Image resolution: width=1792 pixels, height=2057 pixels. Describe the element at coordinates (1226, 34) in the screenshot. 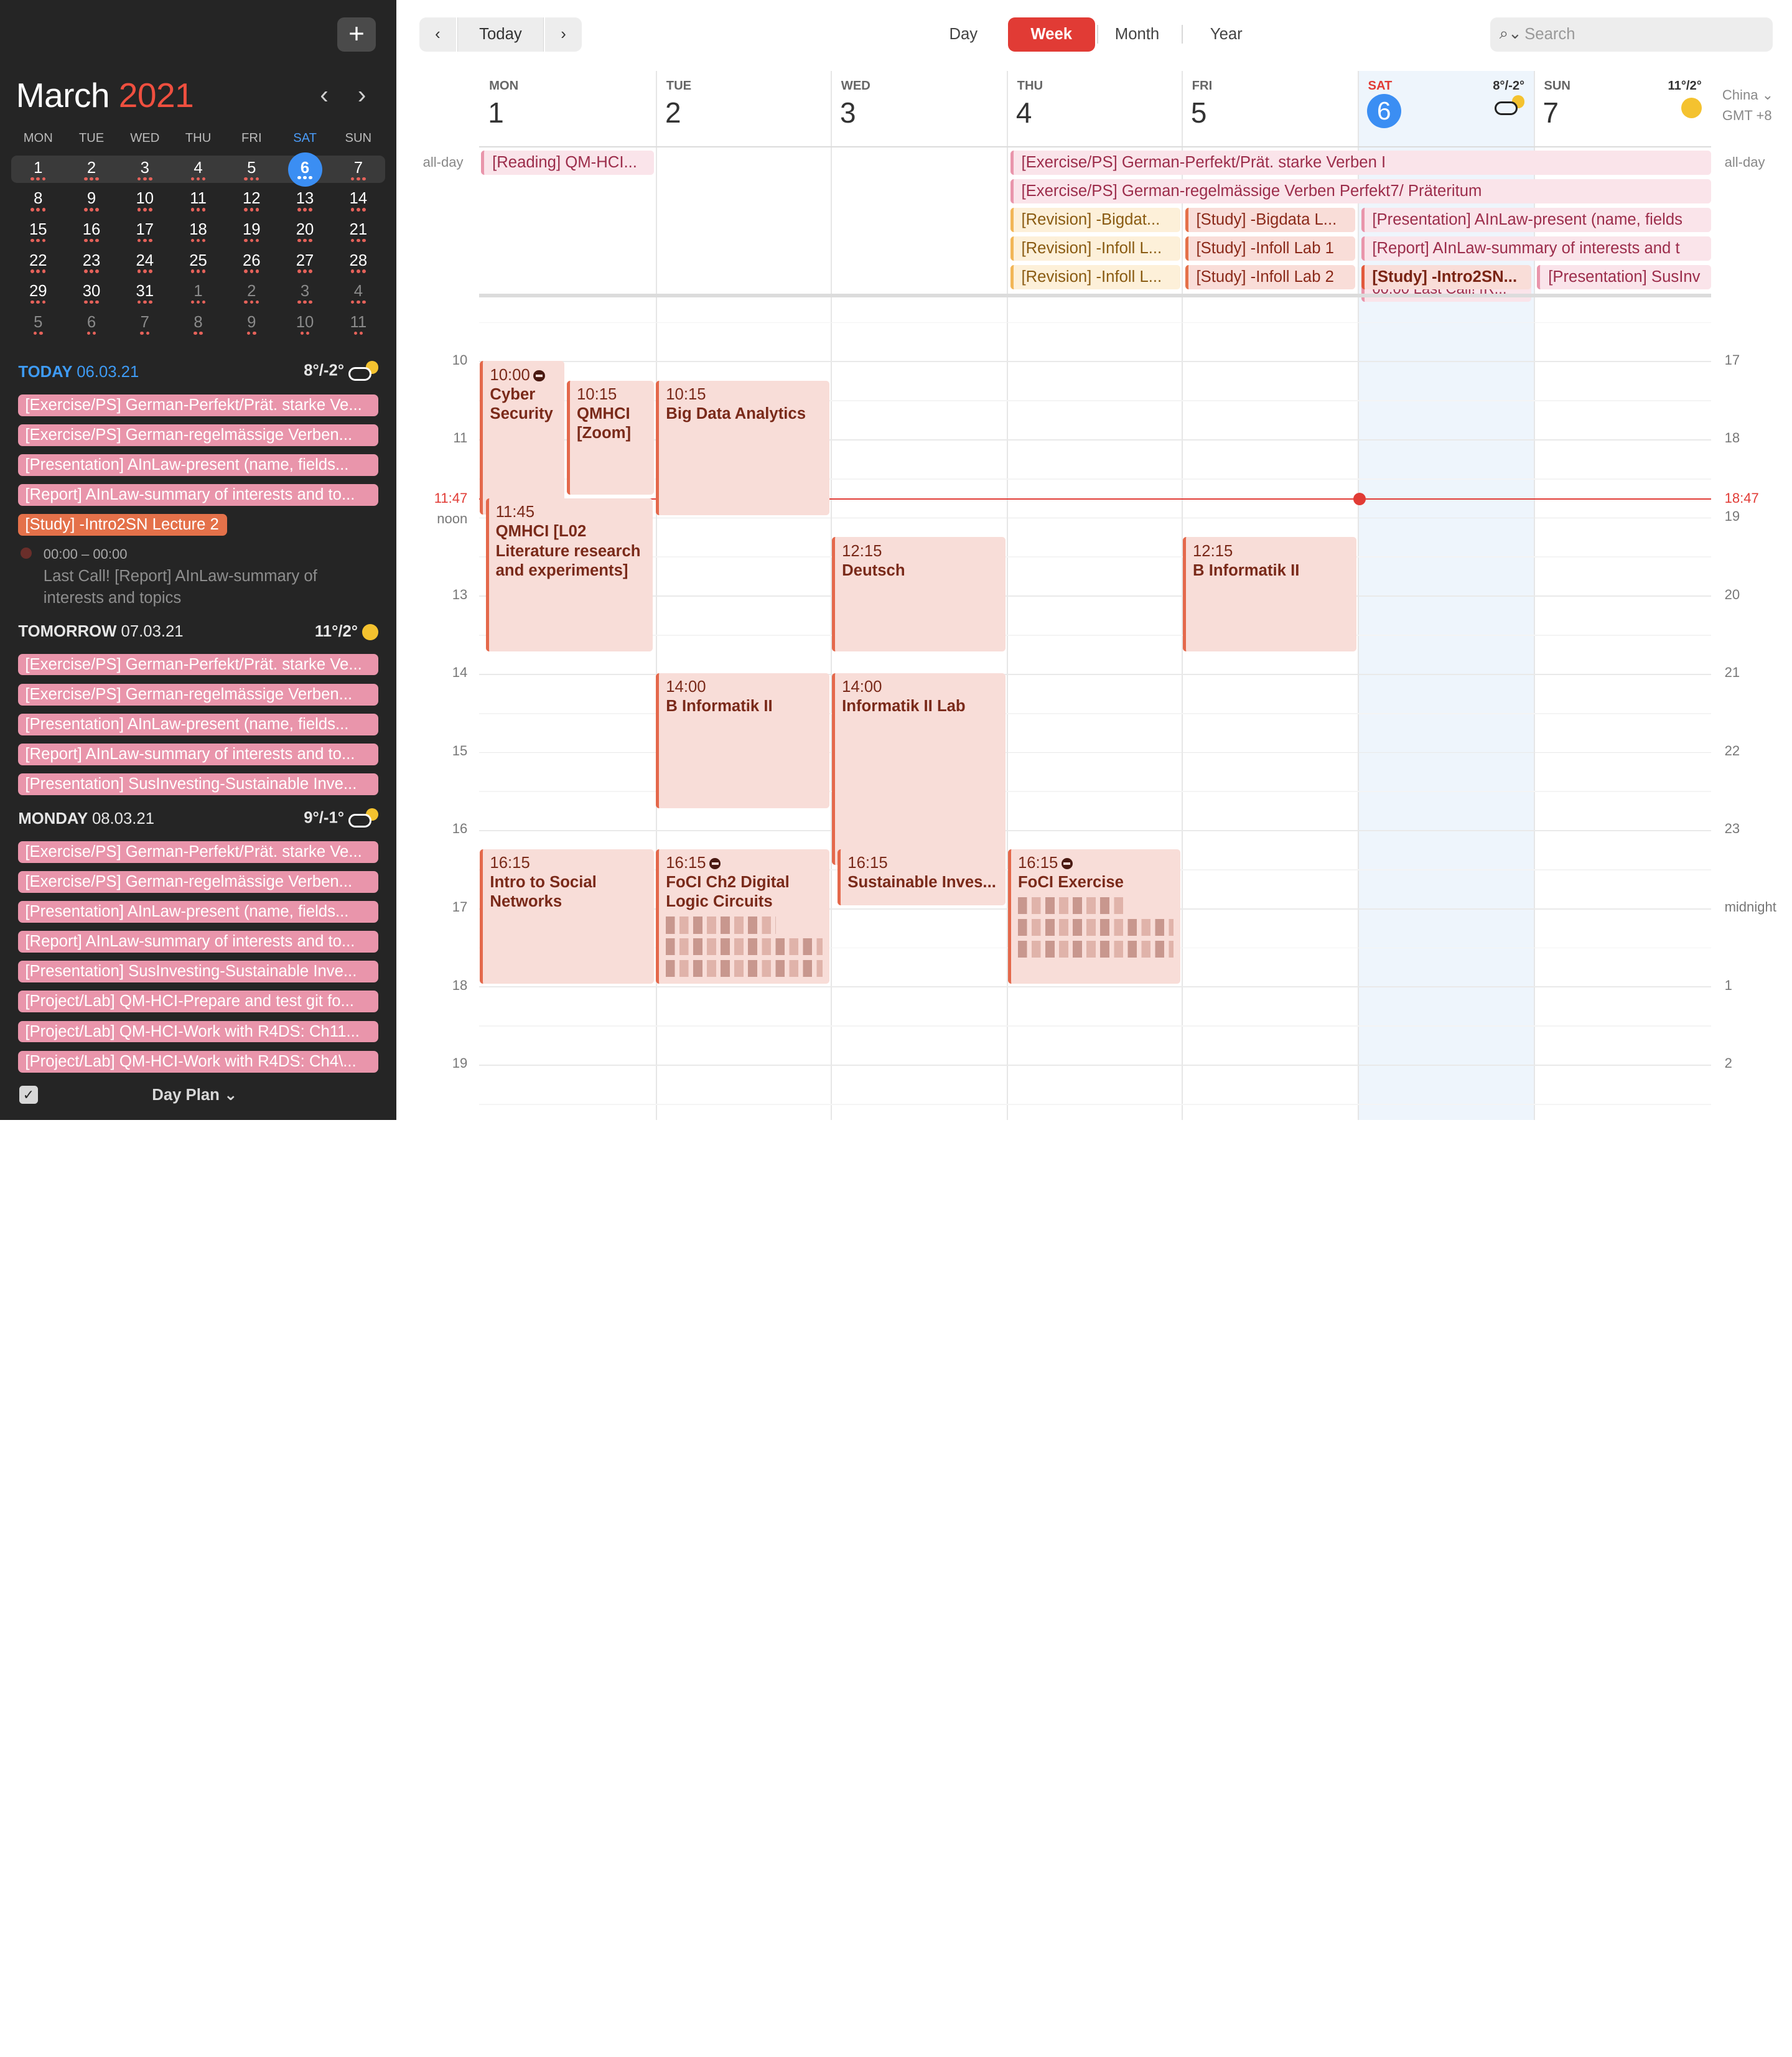

I see `view-year-tab: Year` at that location.